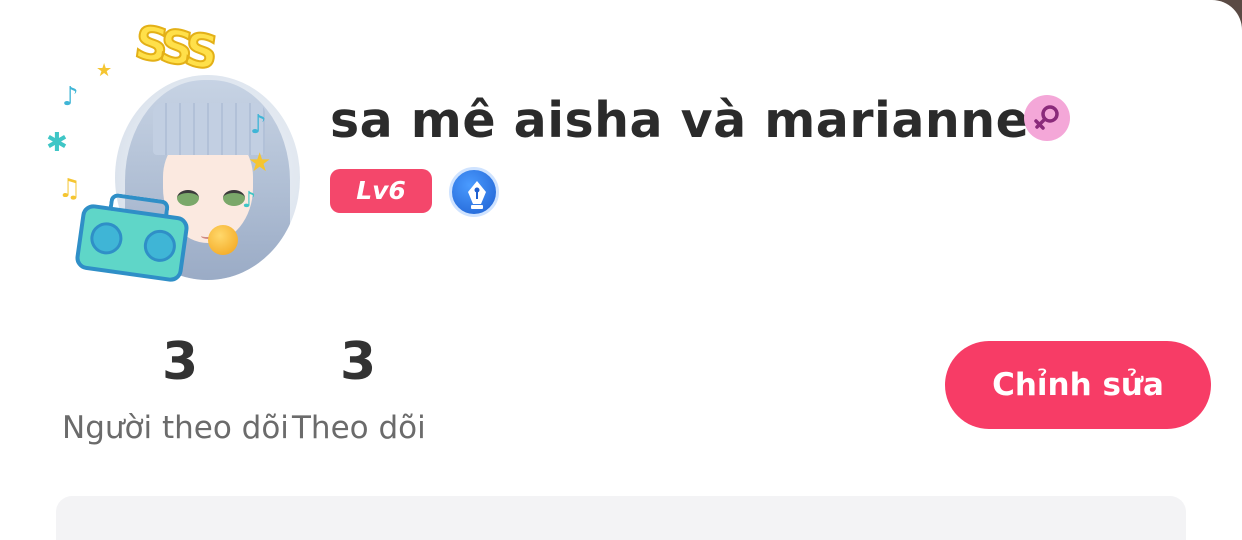 The height and width of the screenshot is (540, 1242). I want to click on gear-icon: ✱, so click(57, 143).